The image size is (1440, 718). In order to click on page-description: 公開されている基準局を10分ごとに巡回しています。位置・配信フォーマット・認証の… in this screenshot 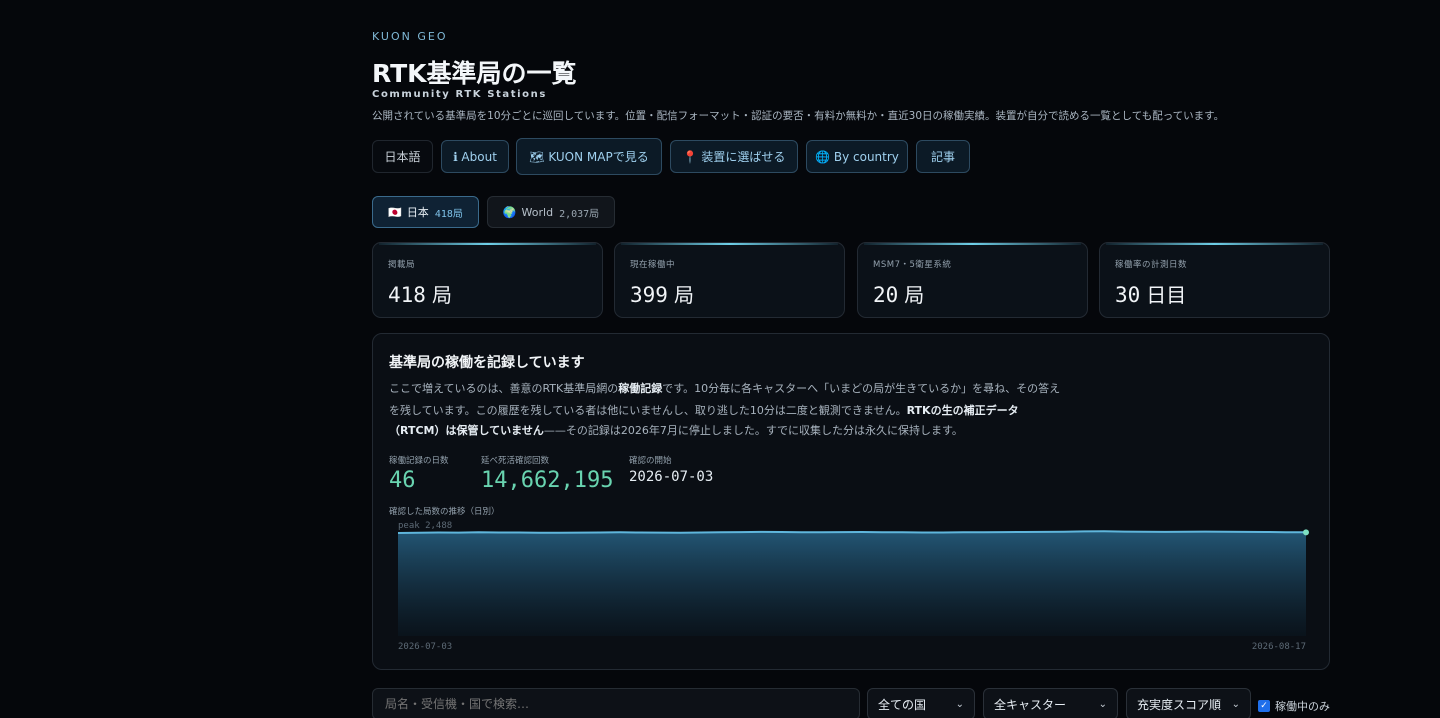, I will do `click(798, 116)`.